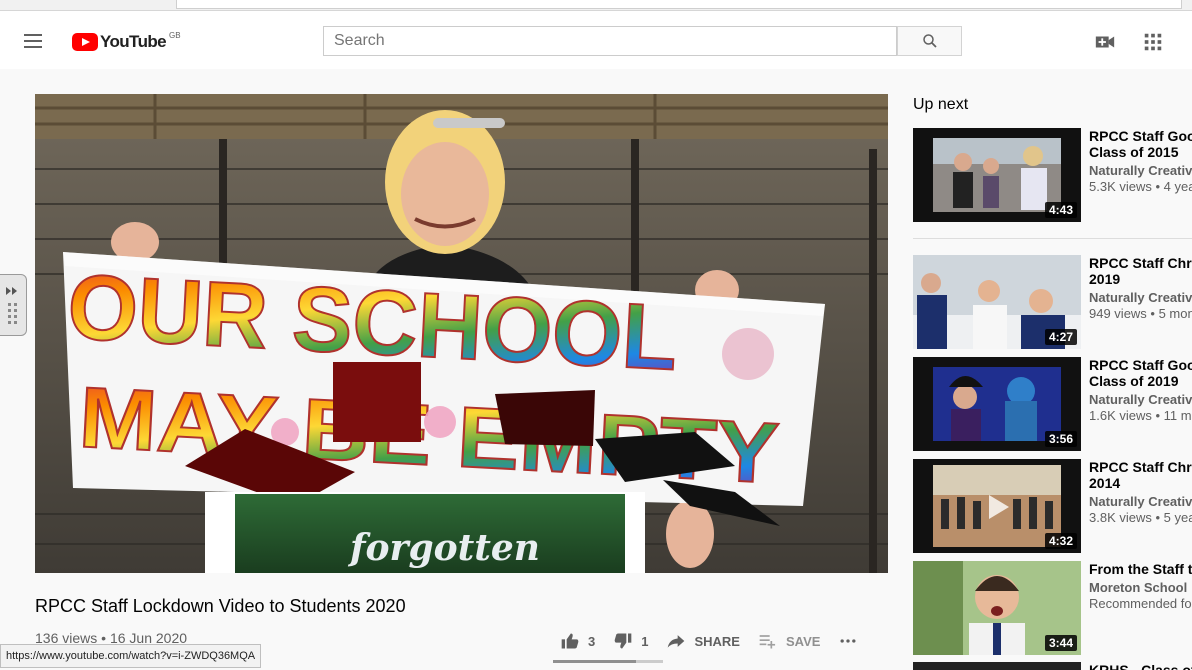 The height and width of the screenshot is (670, 1192). Describe the element at coordinates (1140, 381) in the screenshot. I see `video-title-line2: Class of 2019` at that location.